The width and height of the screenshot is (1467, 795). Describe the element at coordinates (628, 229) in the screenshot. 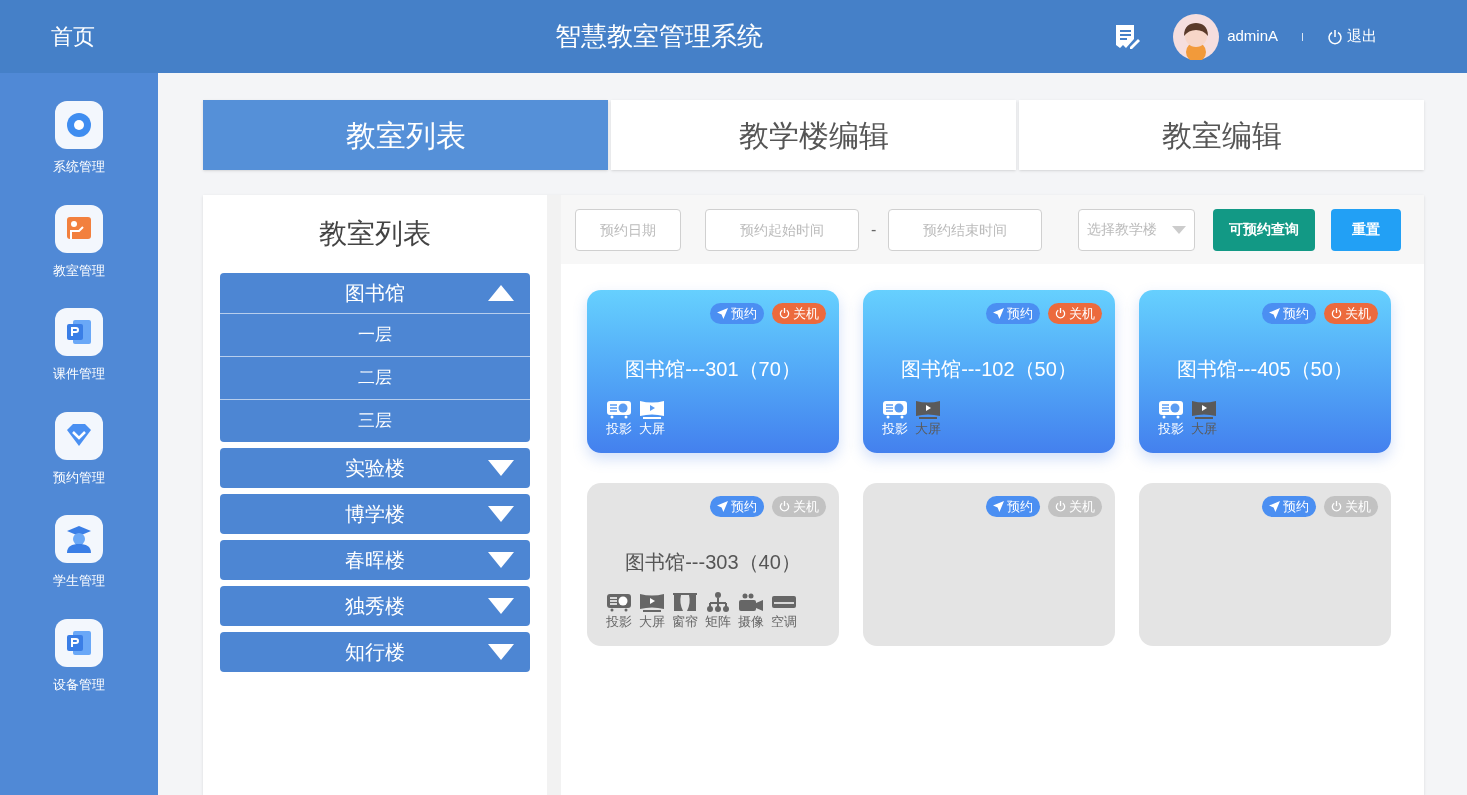

I see `date-field: 预约日期` at that location.